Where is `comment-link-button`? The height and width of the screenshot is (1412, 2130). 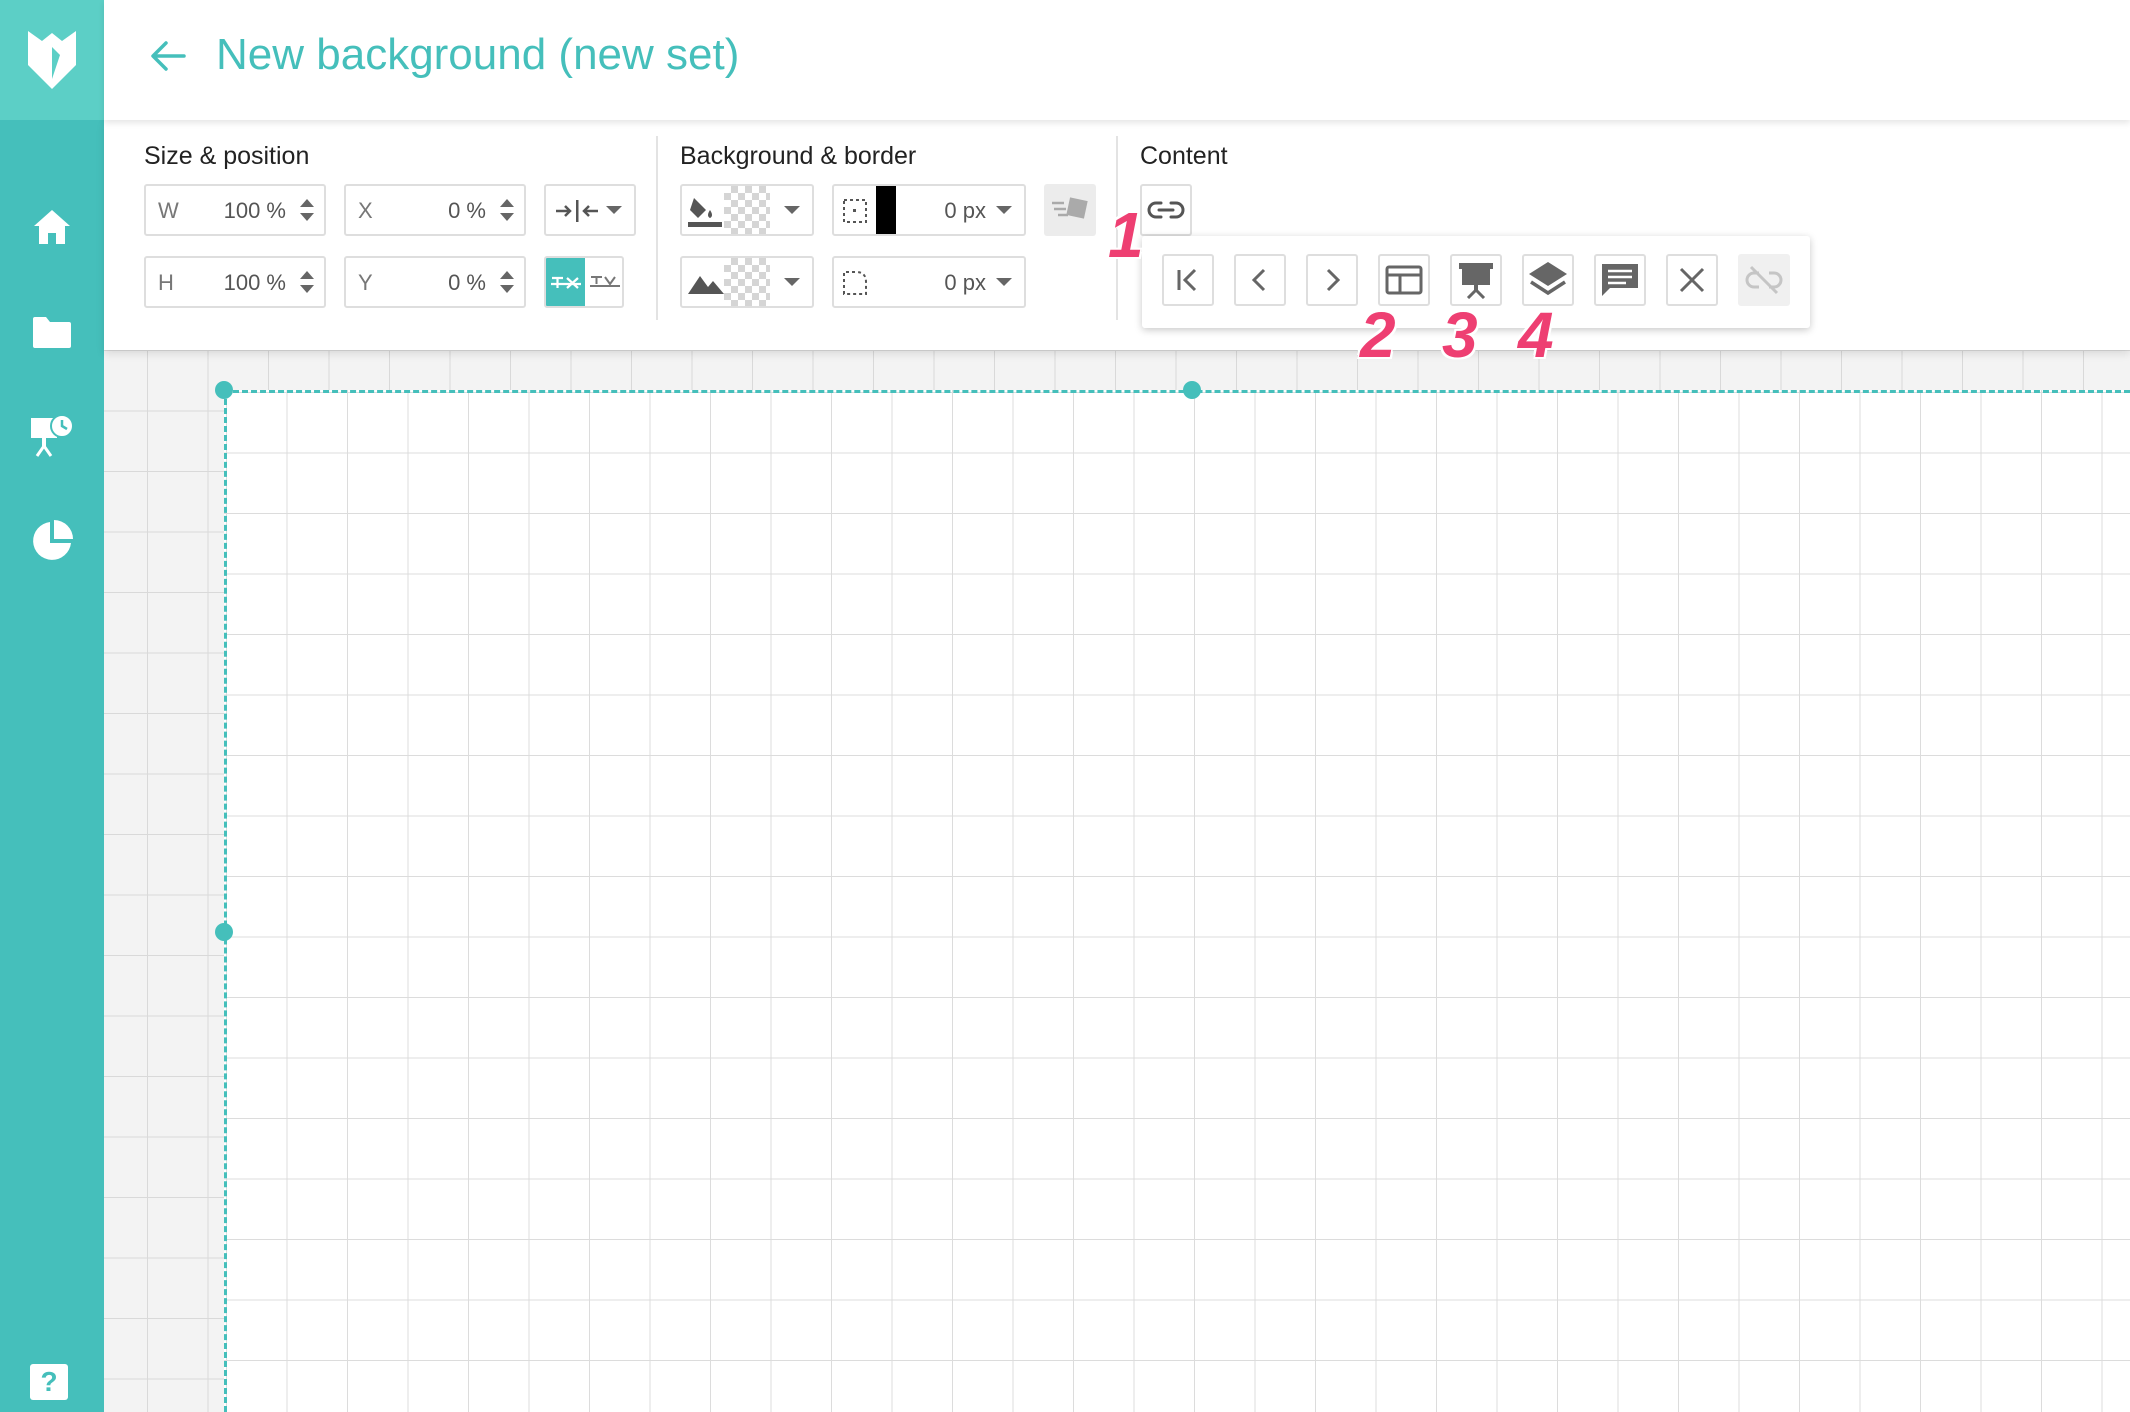 comment-link-button is located at coordinates (1620, 280).